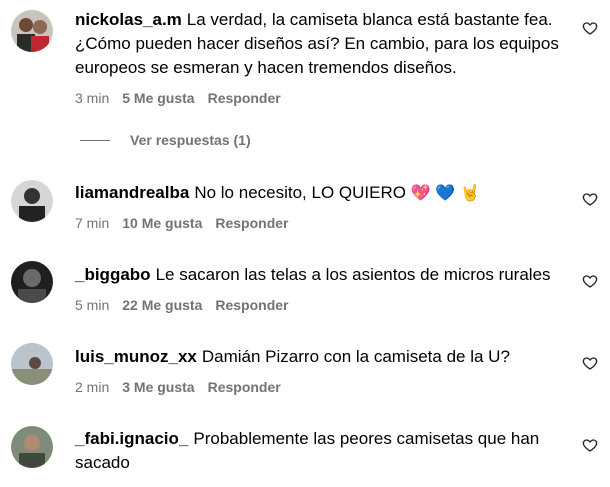 The height and width of the screenshot is (487, 610). Describe the element at coordinates (132, 192) in the screenshot. I see `comment-username: liamandrealba` at that location.